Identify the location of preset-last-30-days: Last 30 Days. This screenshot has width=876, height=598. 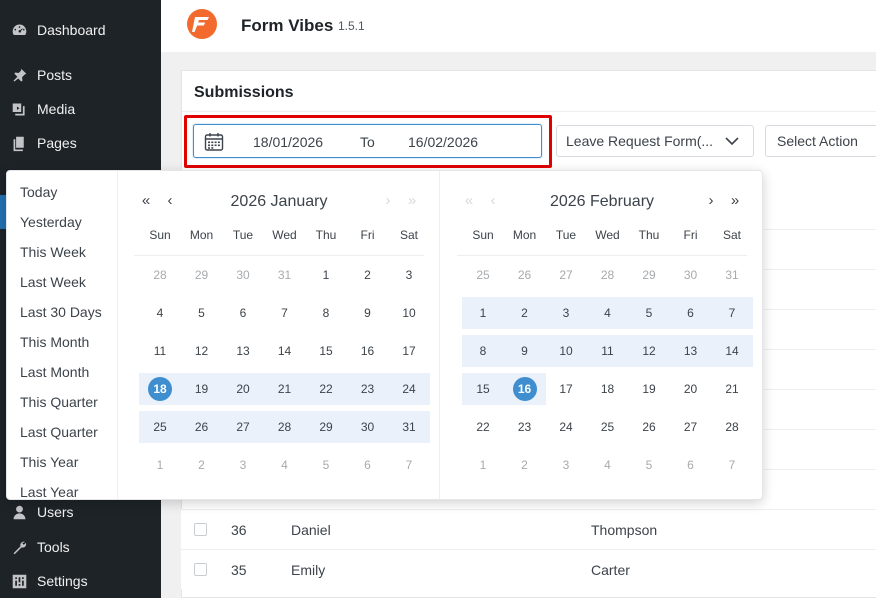
(61, 312).